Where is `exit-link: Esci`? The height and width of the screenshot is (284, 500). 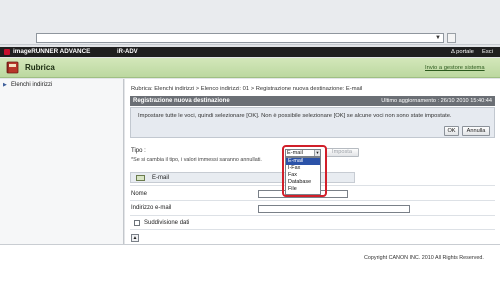
exit-link: Esci is located at coordinates (487, 52).